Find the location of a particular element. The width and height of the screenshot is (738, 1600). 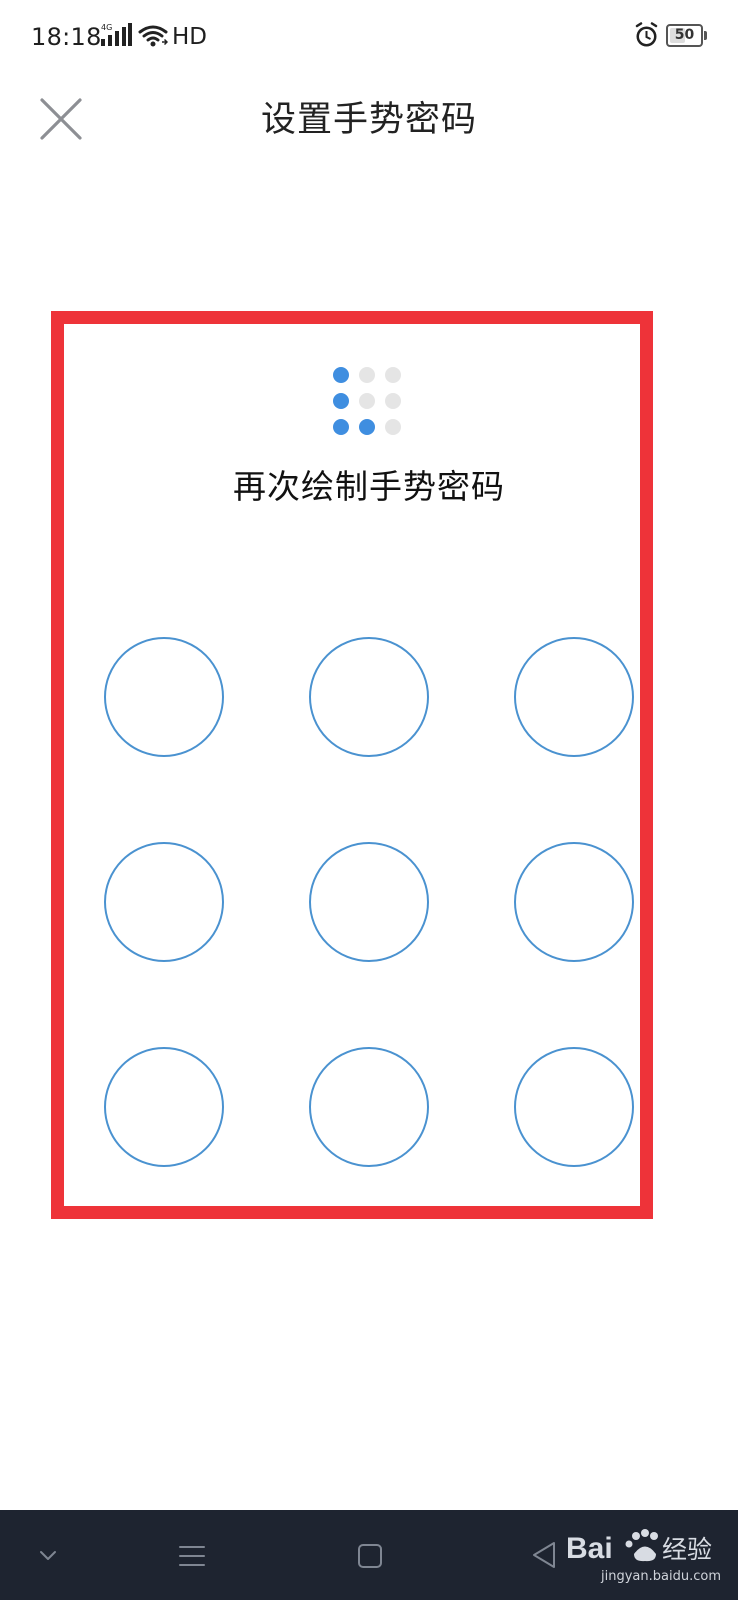

hd-label: HD is located at coordinates (190, 37).